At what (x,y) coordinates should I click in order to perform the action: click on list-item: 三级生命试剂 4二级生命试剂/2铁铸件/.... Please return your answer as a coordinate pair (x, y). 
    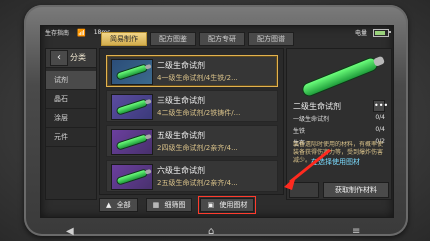
    Looking at the image, I should click on (192, 106).